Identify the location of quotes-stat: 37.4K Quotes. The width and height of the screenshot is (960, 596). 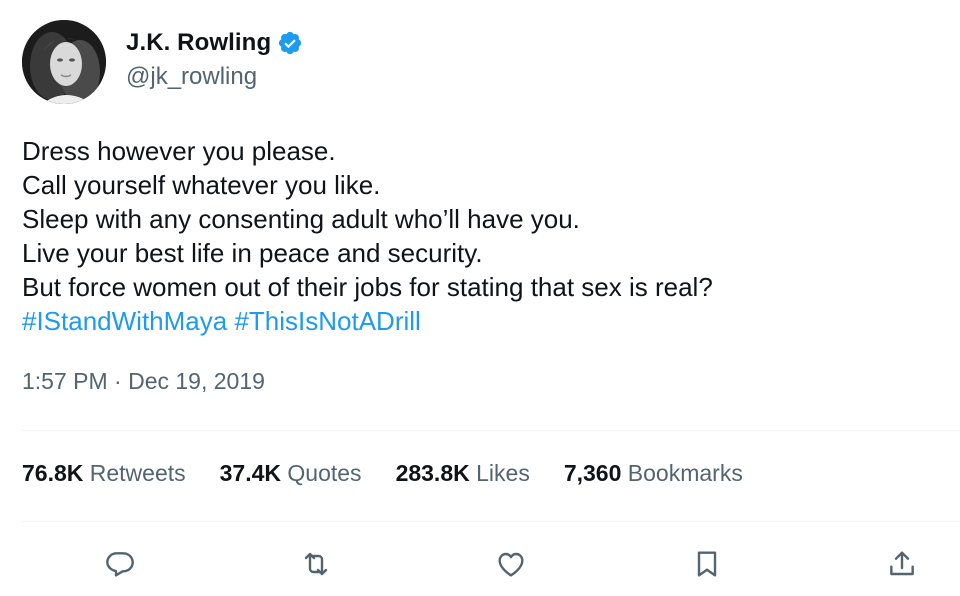
(291, 473).